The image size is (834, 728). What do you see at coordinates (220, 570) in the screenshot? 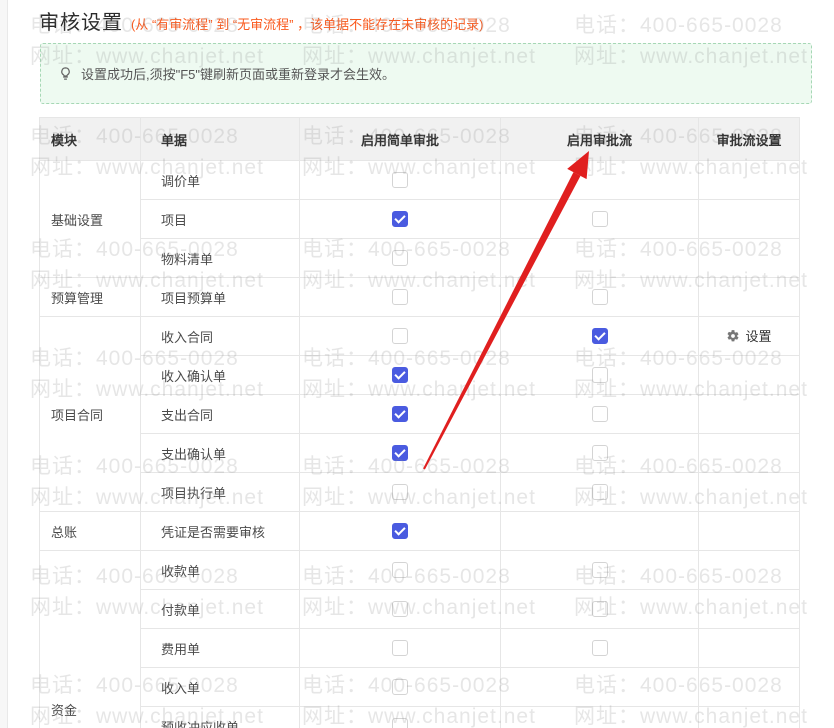
I see `doc-cell: 收款单` at bounding box center [220, 570].